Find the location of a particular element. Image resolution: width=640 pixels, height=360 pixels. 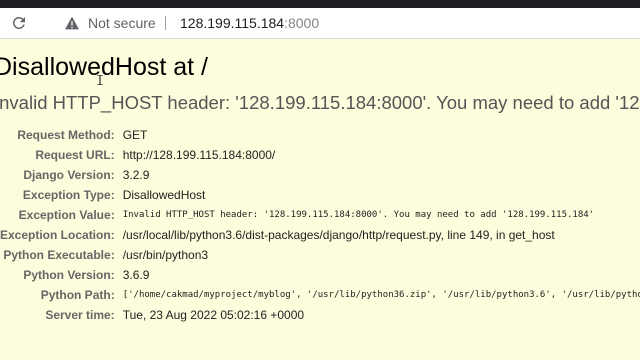

exception-type-label: Exception Type: is located at coordinates (68, 195).